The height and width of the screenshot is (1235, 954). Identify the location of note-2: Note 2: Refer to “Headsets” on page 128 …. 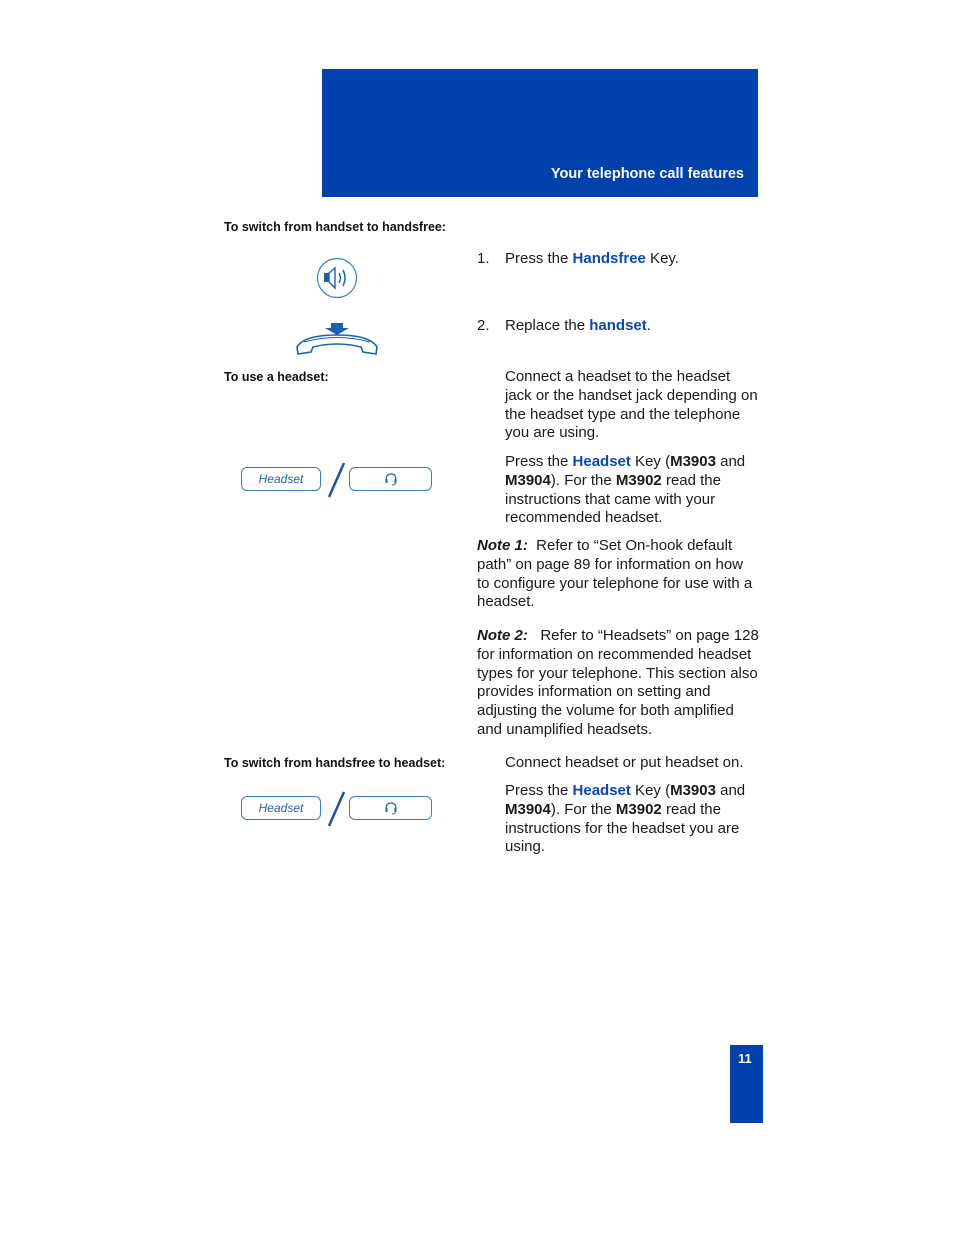
(618, 683).